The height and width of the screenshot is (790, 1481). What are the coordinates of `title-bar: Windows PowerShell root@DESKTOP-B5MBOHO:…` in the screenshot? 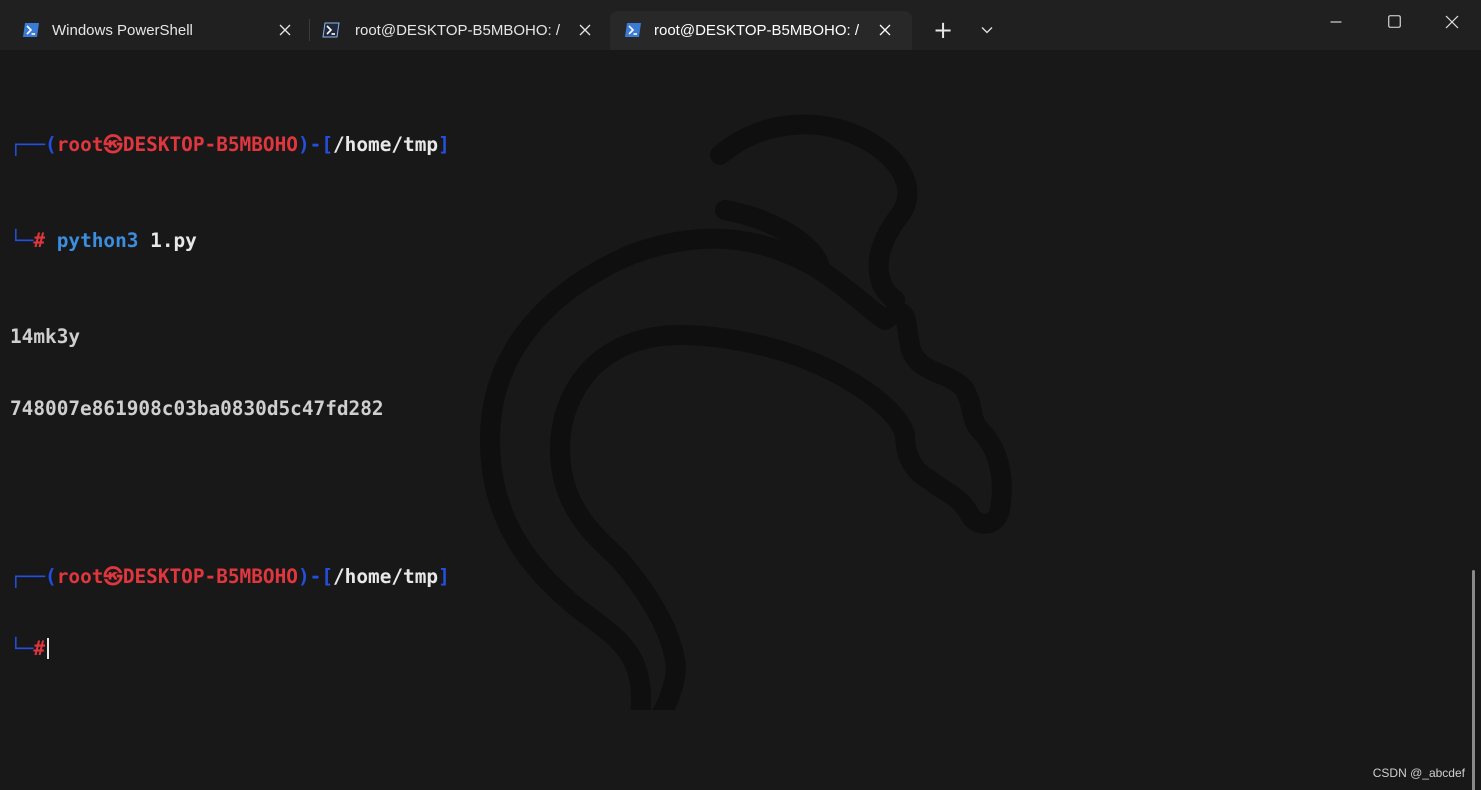 It's located at (740, 25).